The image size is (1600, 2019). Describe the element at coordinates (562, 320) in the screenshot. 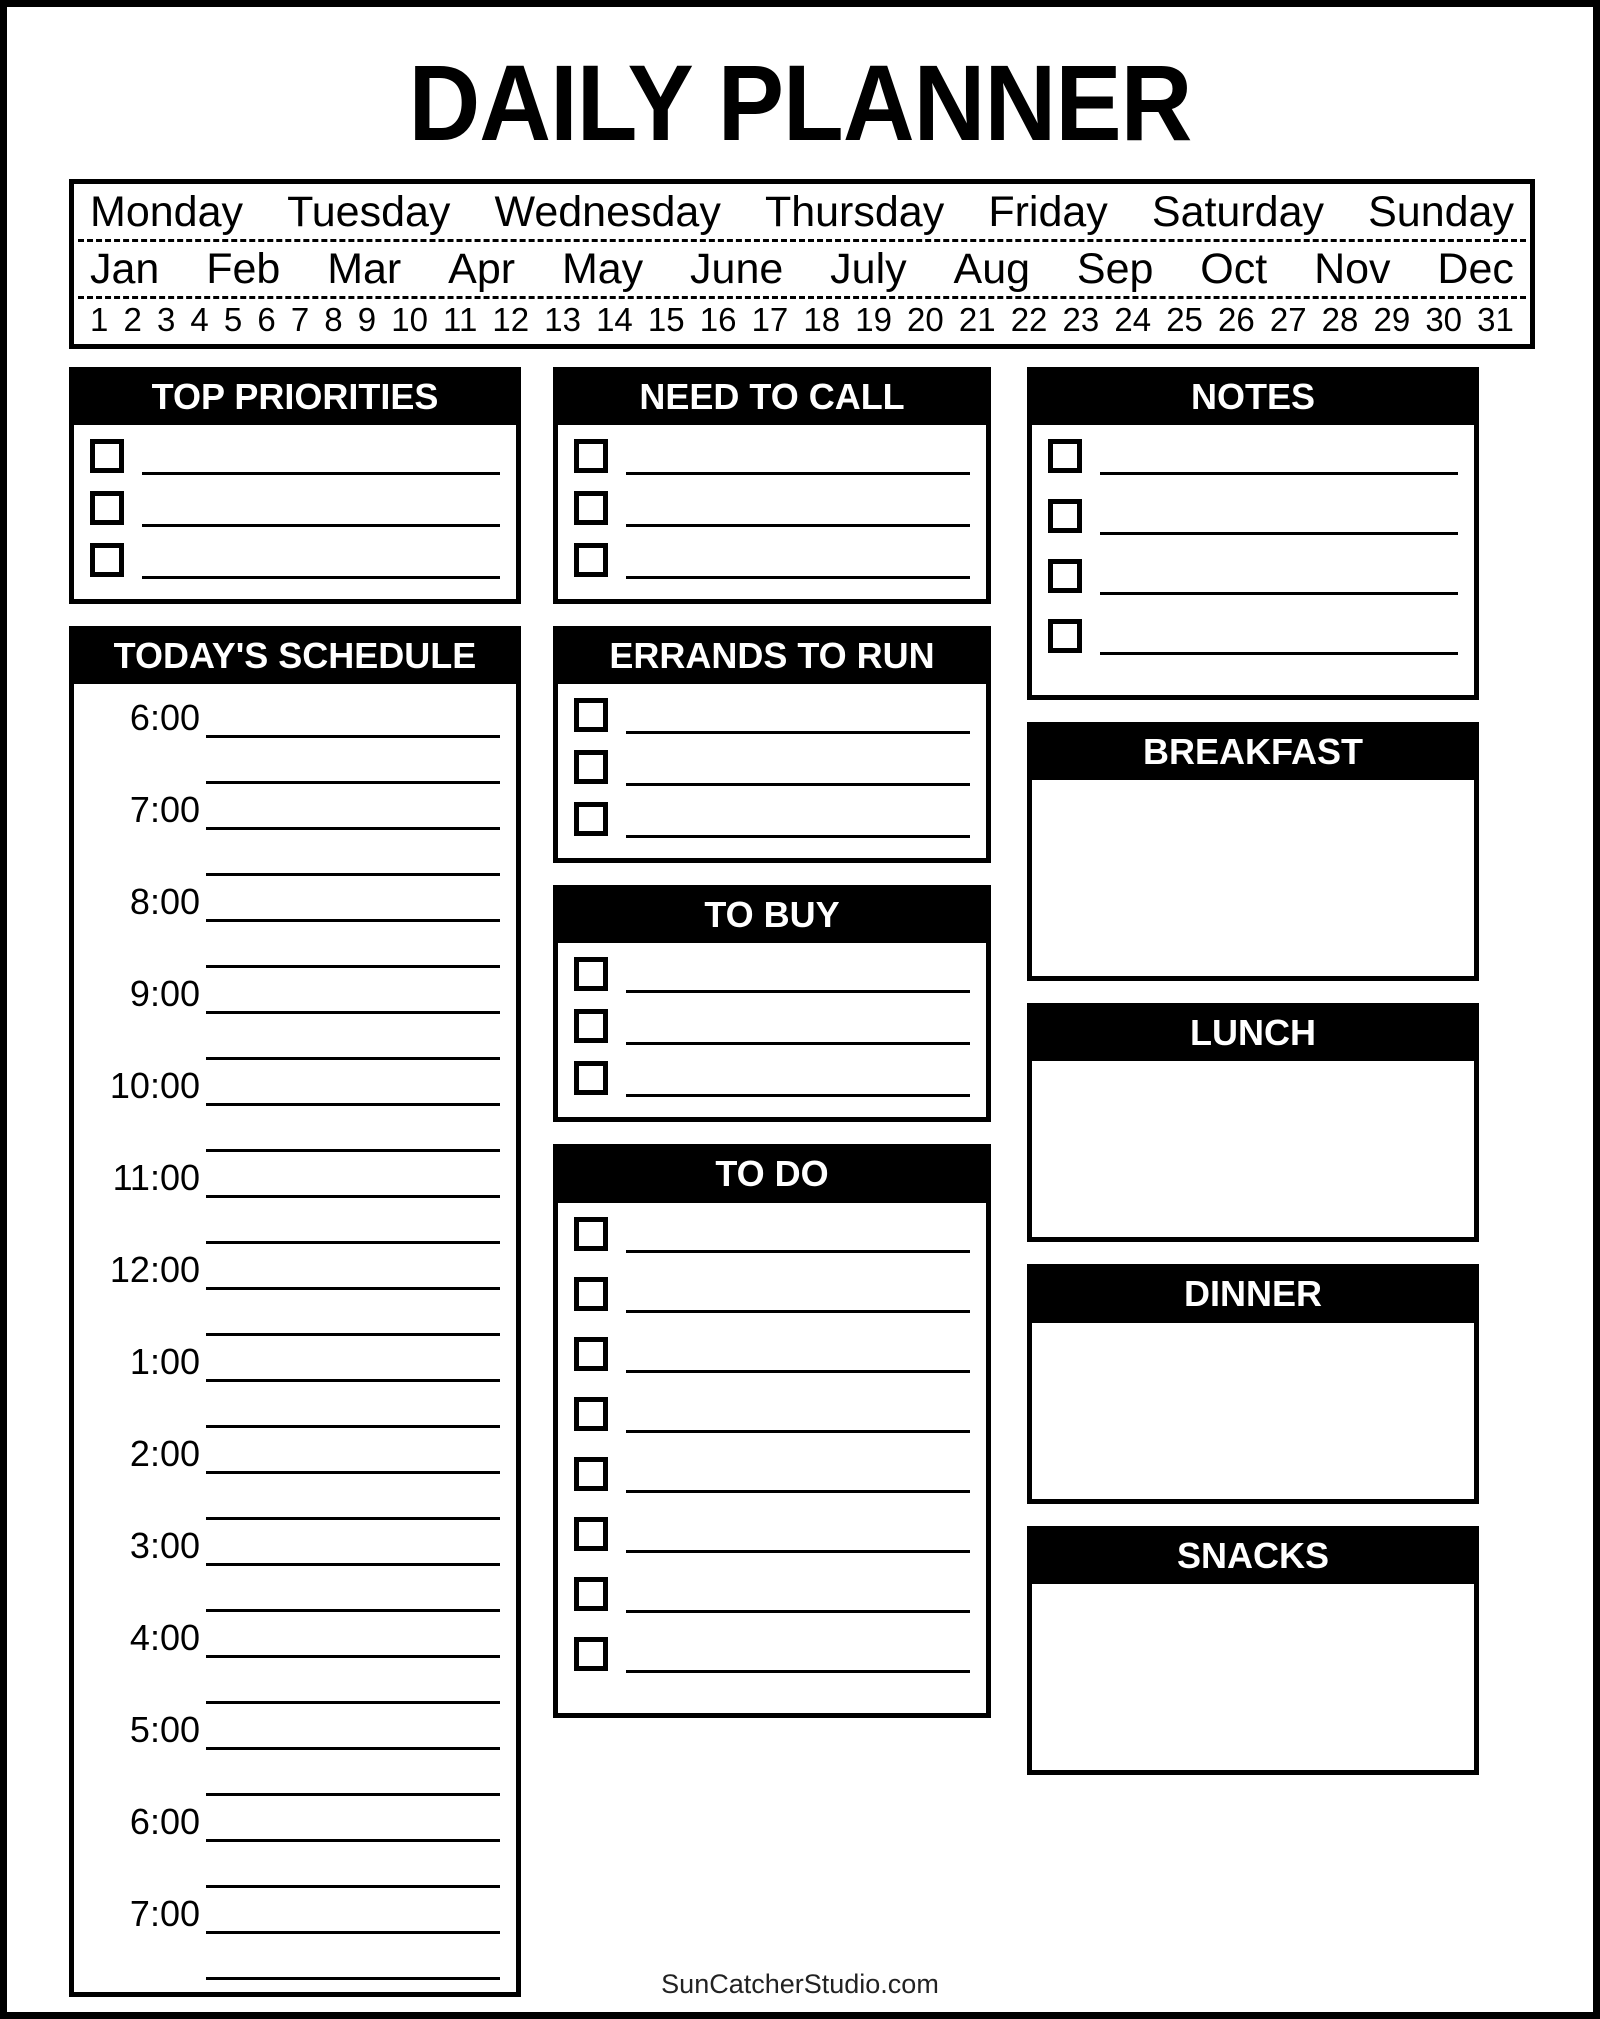

I see `day-number-12: 13` at that location.